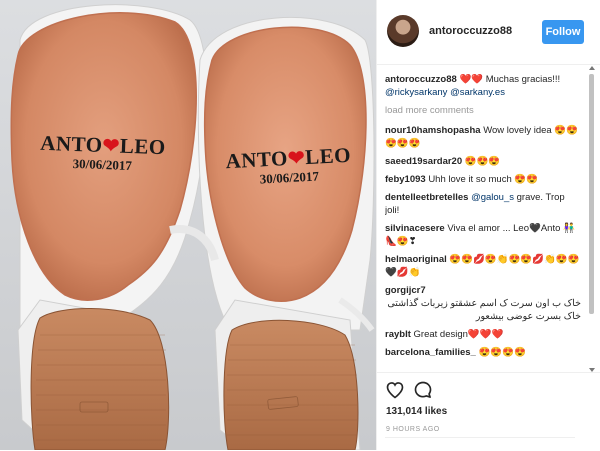 This screenshot has width=600, height=451. I want to click on caption-text: ❤️❤️ Muchas gracias!!!, so click(510, 79).